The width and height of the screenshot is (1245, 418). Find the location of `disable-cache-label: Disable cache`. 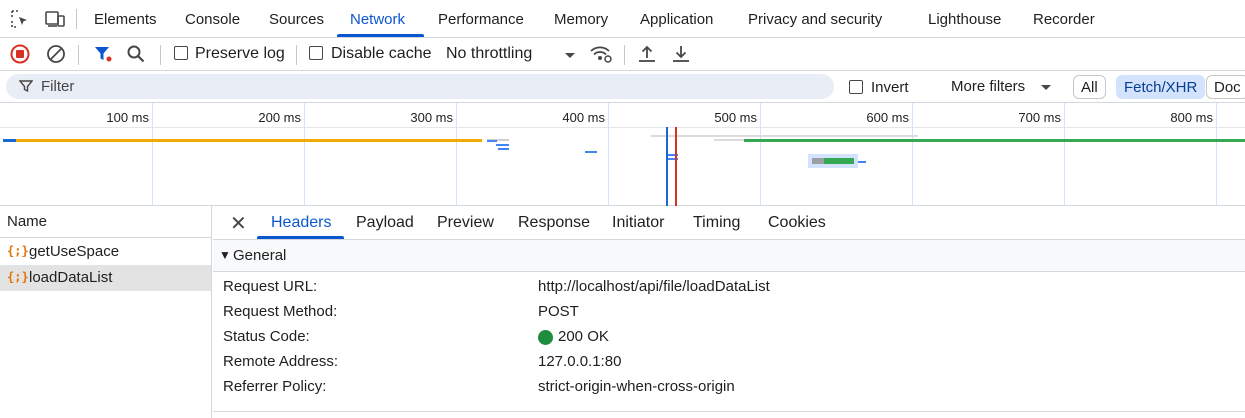

disable-cache-label: Disable cache is located at coordinates (381, 53).